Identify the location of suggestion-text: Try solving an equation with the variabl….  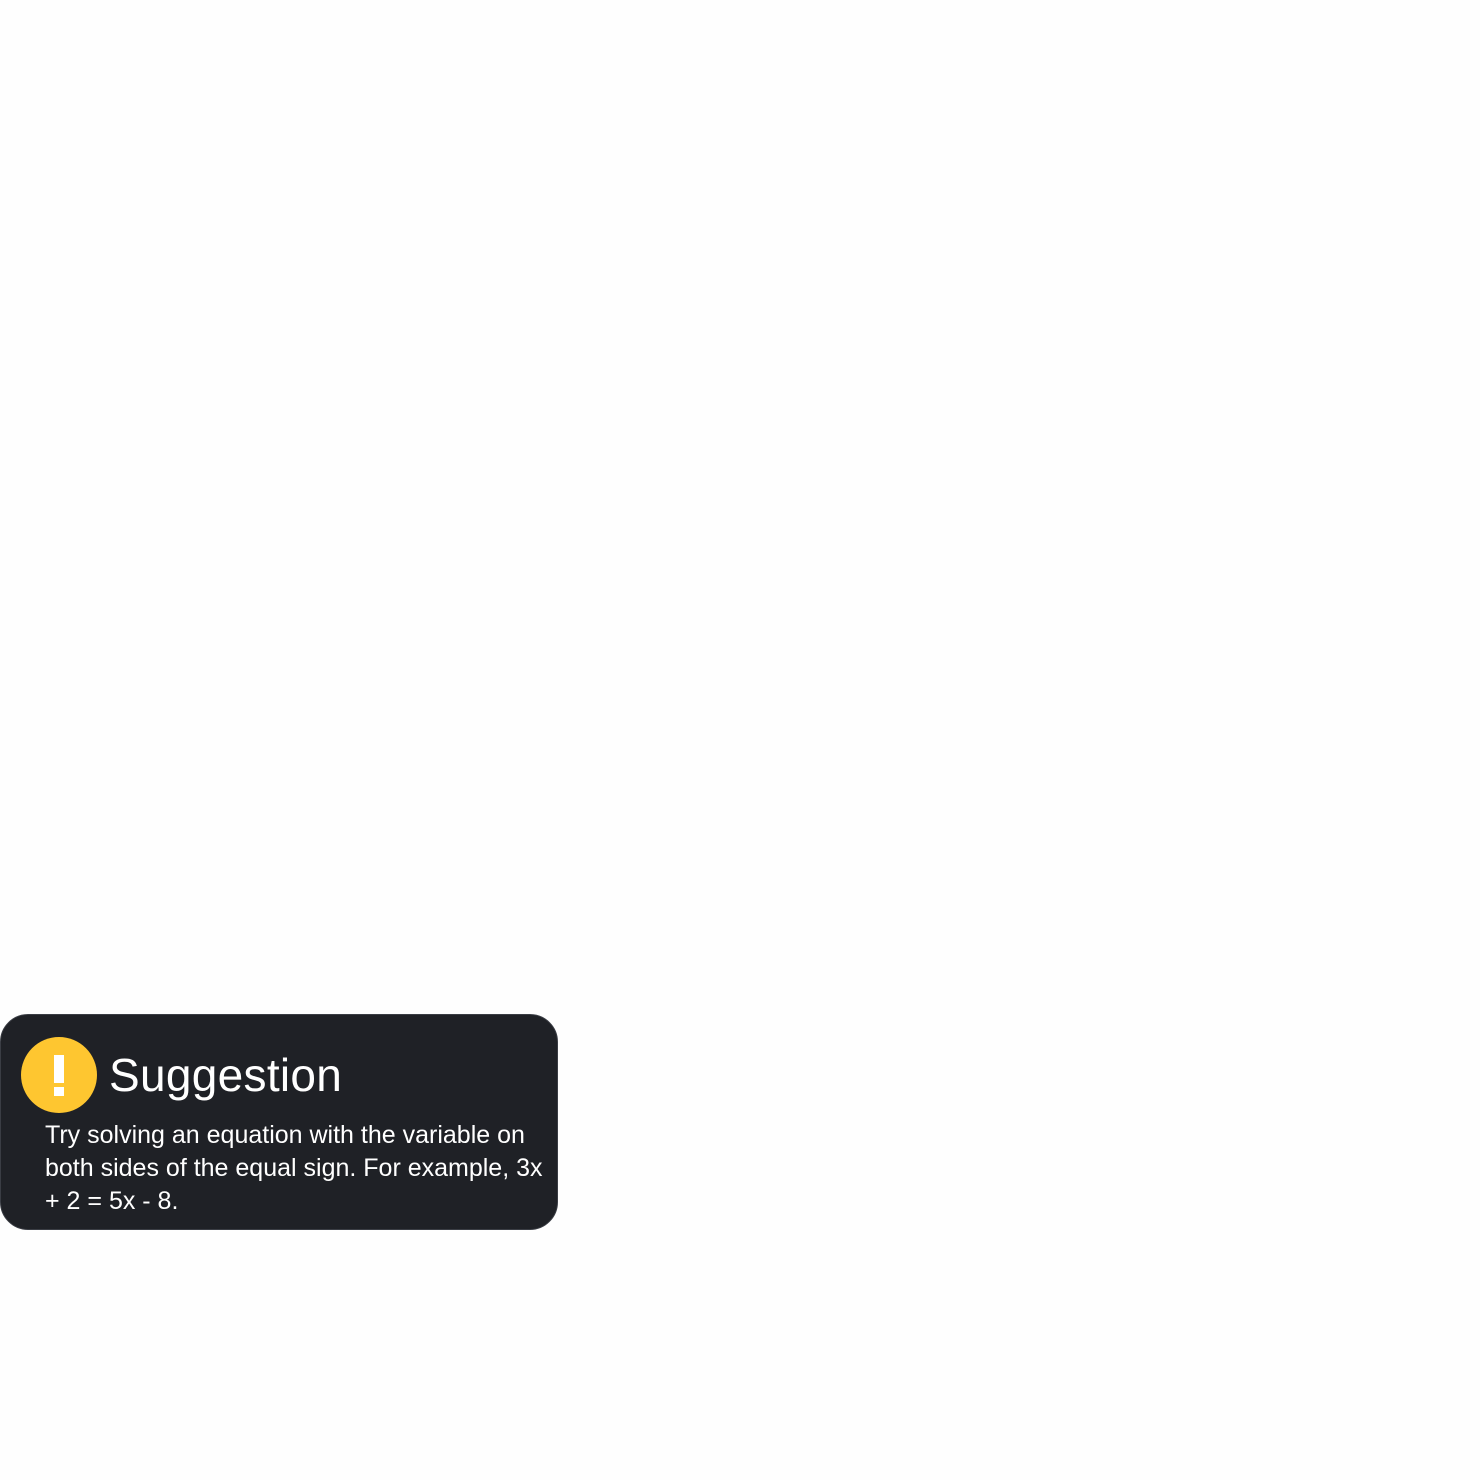
(294, 1168).